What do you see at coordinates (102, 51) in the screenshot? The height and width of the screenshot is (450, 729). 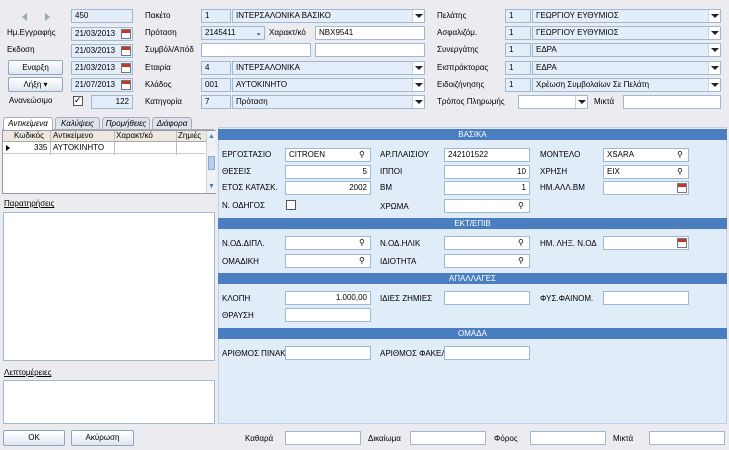 I see `issue-field: 21/03/2013` at bounding box center [102, 51].